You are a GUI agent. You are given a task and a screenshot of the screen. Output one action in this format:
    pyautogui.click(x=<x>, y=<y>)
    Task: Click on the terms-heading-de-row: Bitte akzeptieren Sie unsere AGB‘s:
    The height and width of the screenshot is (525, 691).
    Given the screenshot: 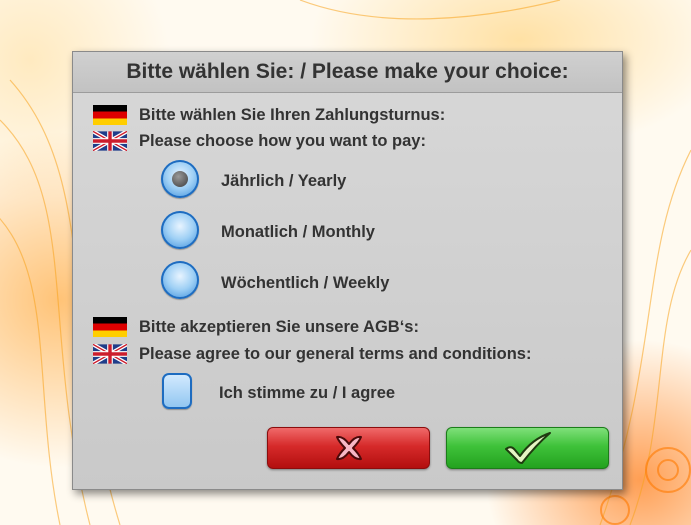 What is the action you would take?
    pyautogui.click(x=256, y=327)
    